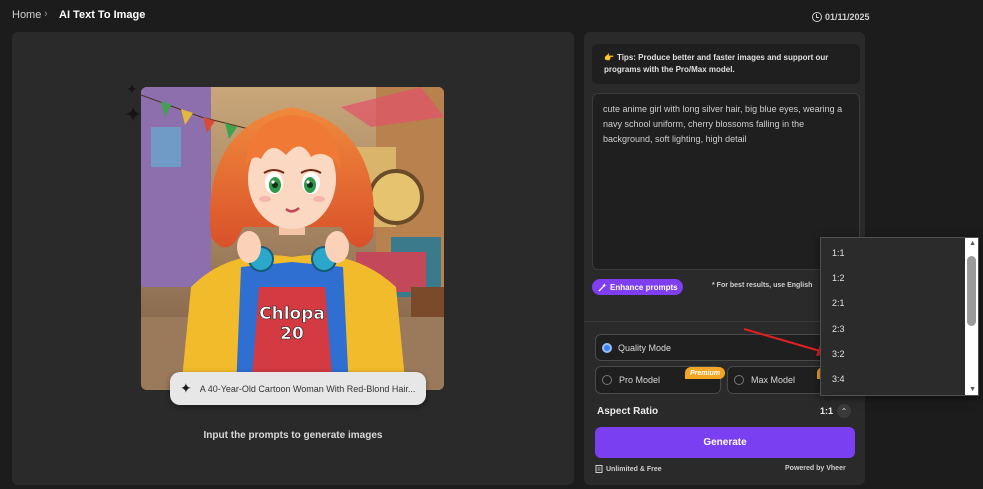 Image resolution: width=983 pixels, height=489 pixels. I want to click on dropdown-scrollbar: ▲ ▼, so click(971, 316).